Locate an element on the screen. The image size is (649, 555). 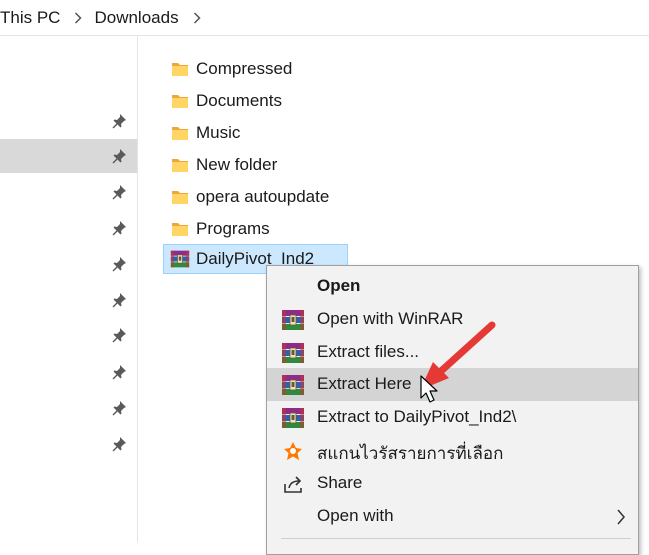
menu-item-scan-virus: สแกนไวรัสรายการที่เลือก is located at coordinates (452, 450).